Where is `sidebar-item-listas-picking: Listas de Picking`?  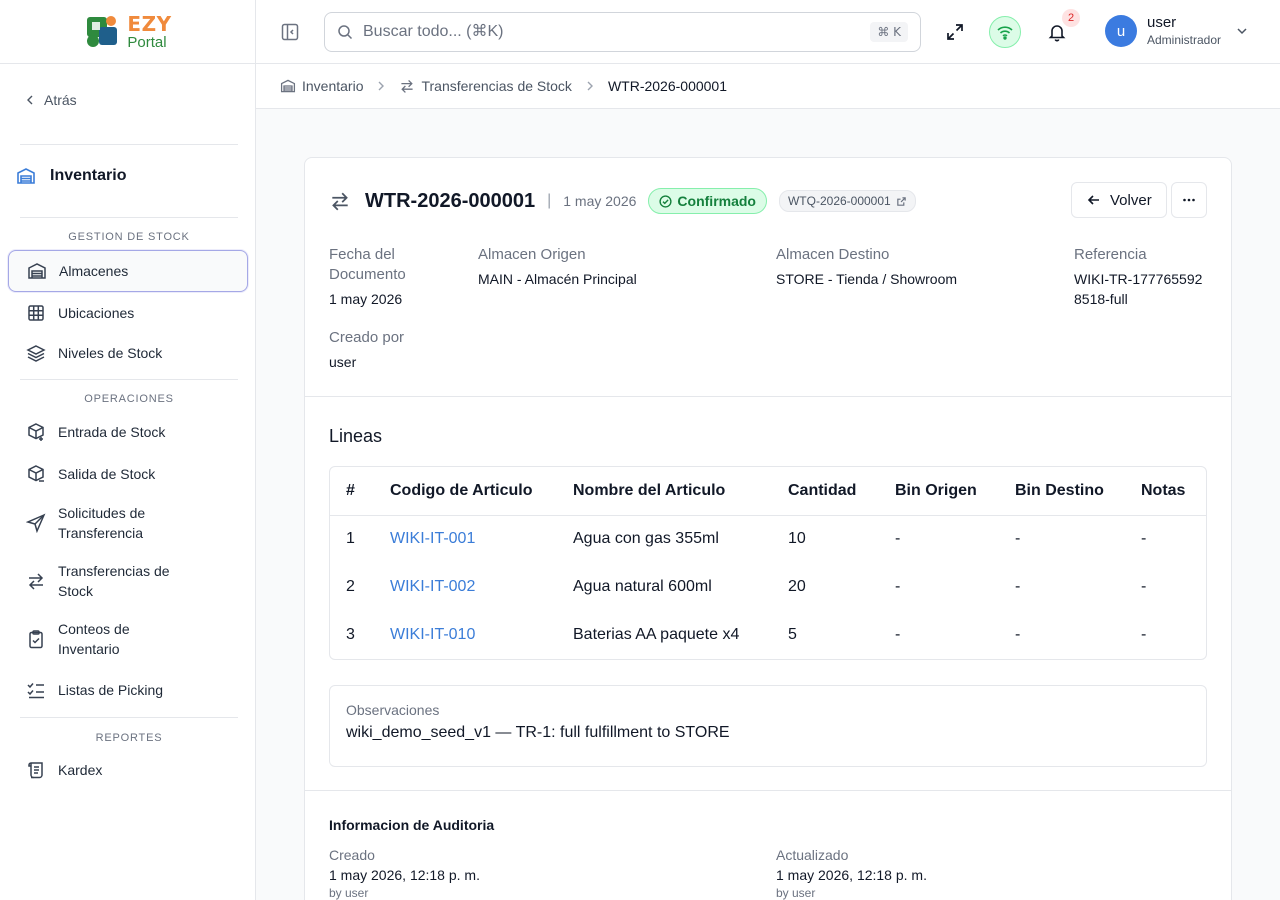
sidebar-item-listas-picking: Listas de Picking is located at coordinates (128, 690).